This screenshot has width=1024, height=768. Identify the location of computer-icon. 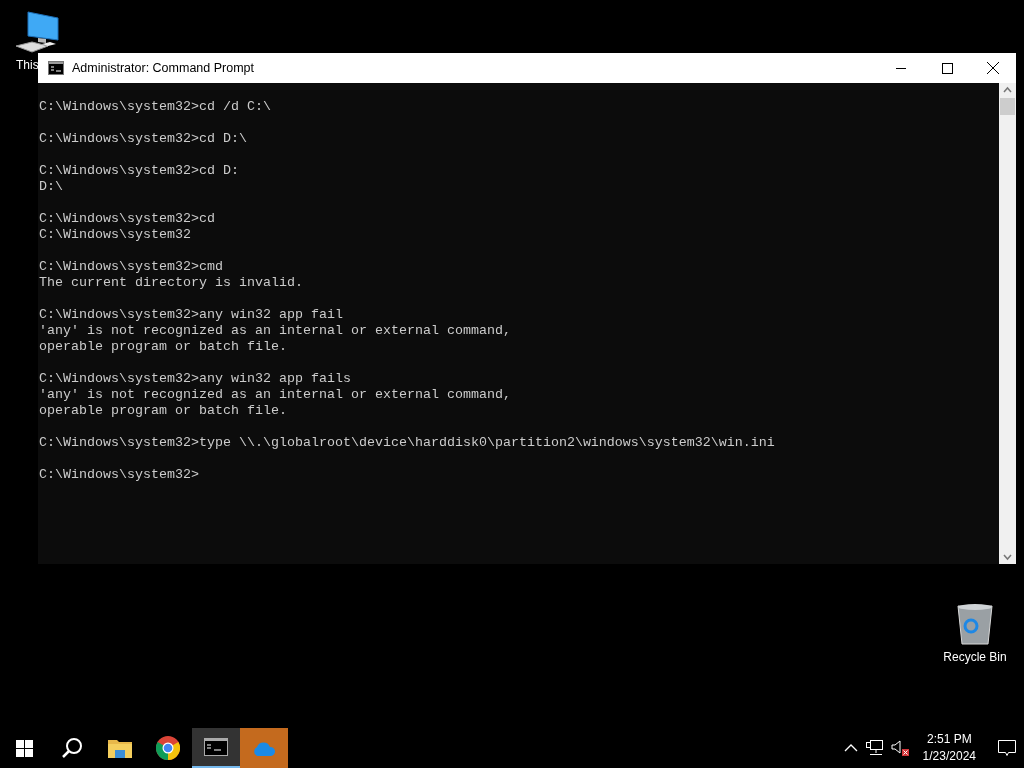
(37, 32).